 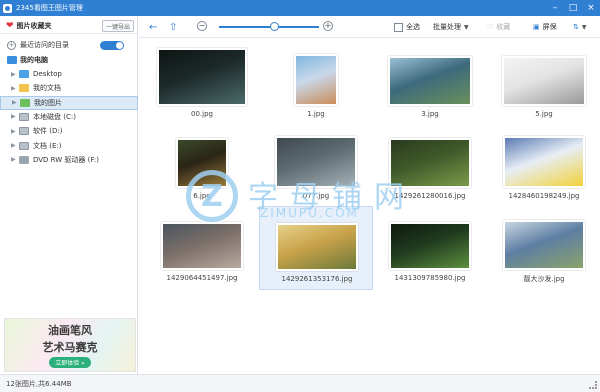 What do you see at coordinates (70, 330) in the screenshot?
I see `ad-headline: 油画笔风` at bounding box center [70, 330].